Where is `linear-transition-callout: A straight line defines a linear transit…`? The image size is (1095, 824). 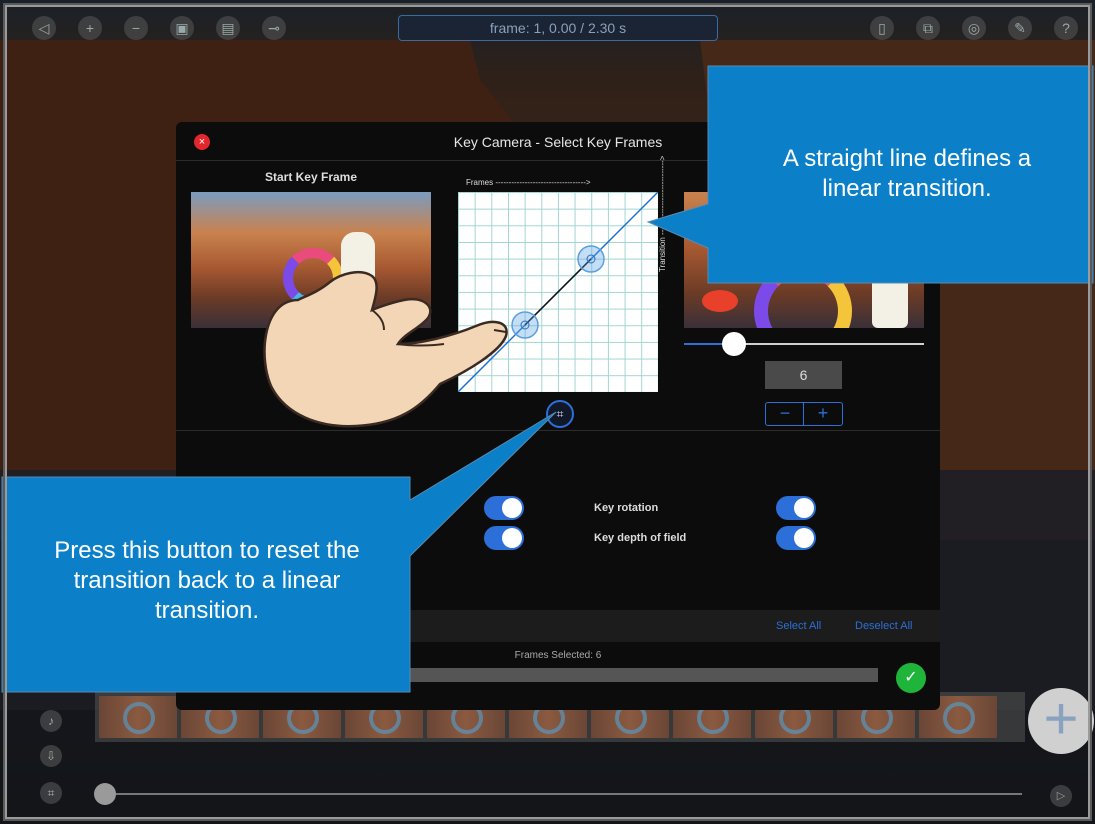 linear-transition-callout: A straight line defines a linear transit… is located at coordinates (907, 173).